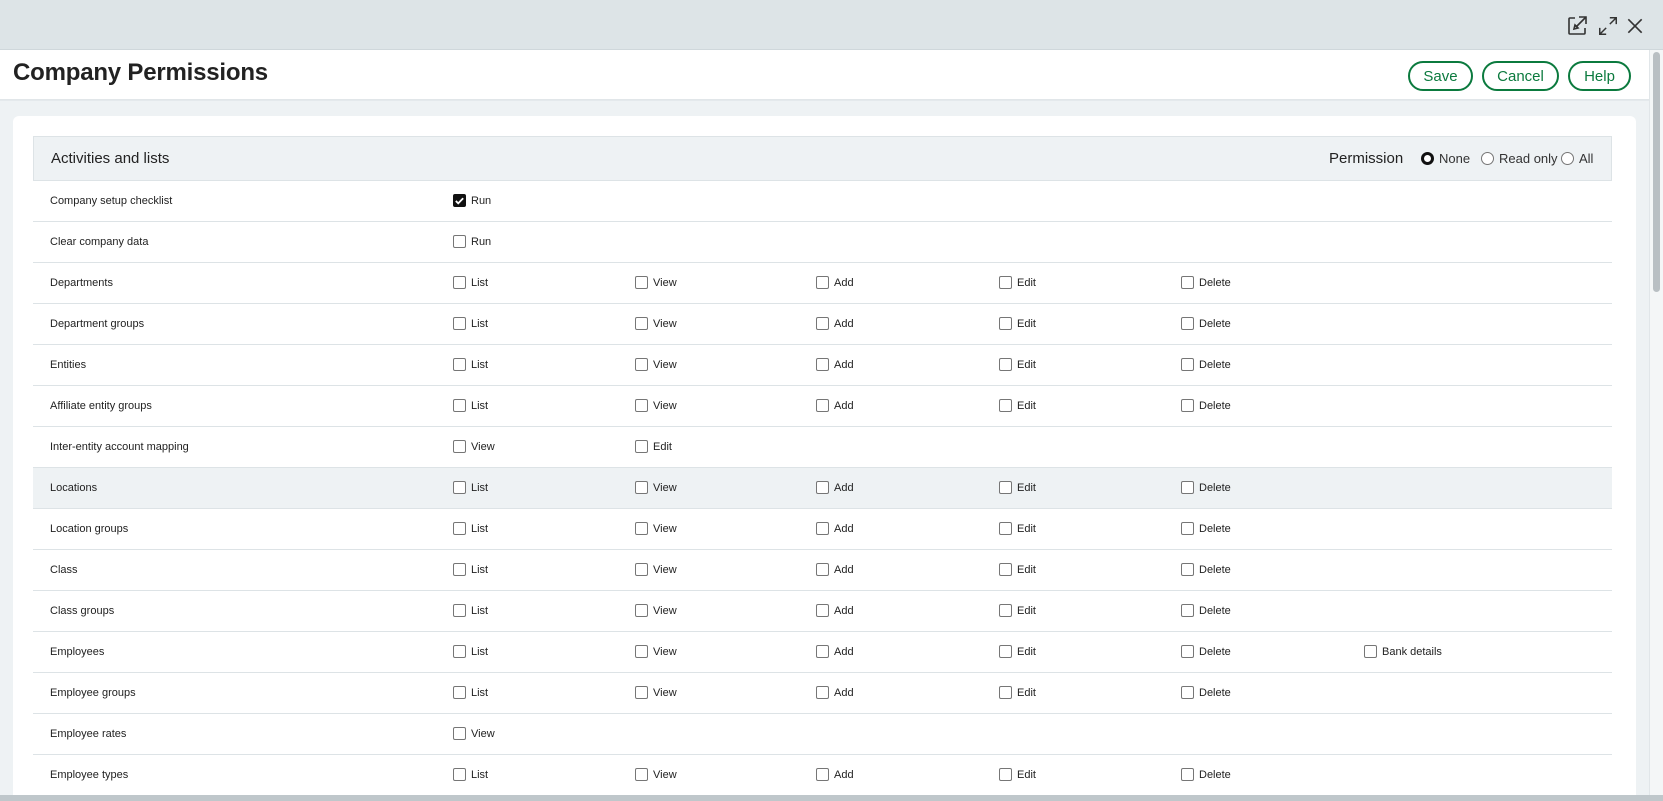 This screenshot has width=1663, height=801. What do you see at coordinates (1440, 76) in the screenshot?
I see `save-button: Save` at bounding box center [1440, 76].